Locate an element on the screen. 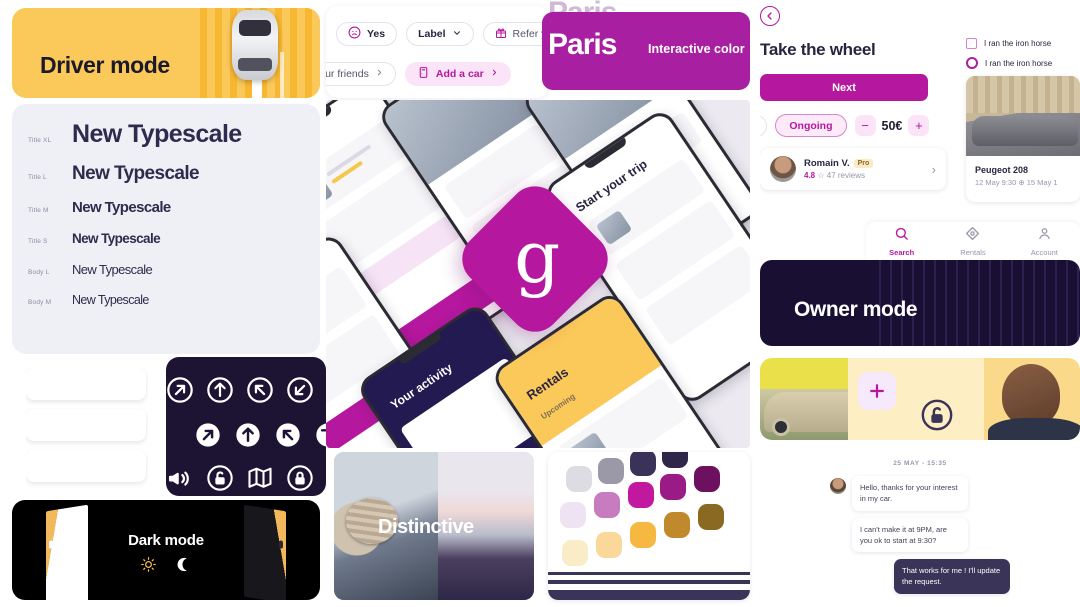  price-stepper: − 50€ + is located at coordinates (892, 125).